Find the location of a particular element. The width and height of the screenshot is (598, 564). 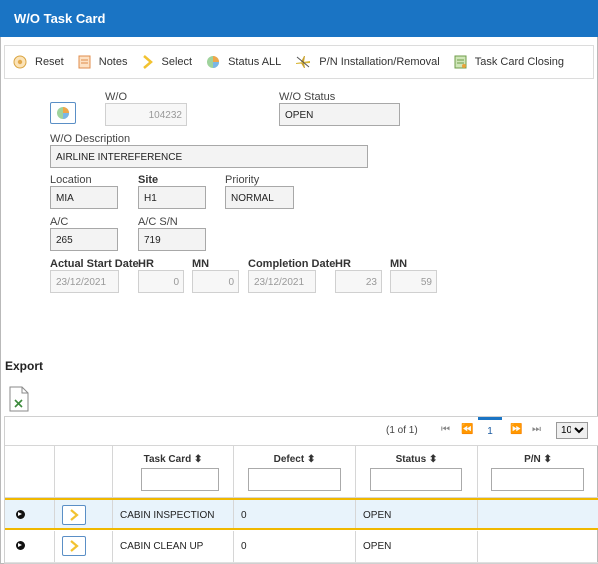

select-column-header is located at coordinates (84, 472).